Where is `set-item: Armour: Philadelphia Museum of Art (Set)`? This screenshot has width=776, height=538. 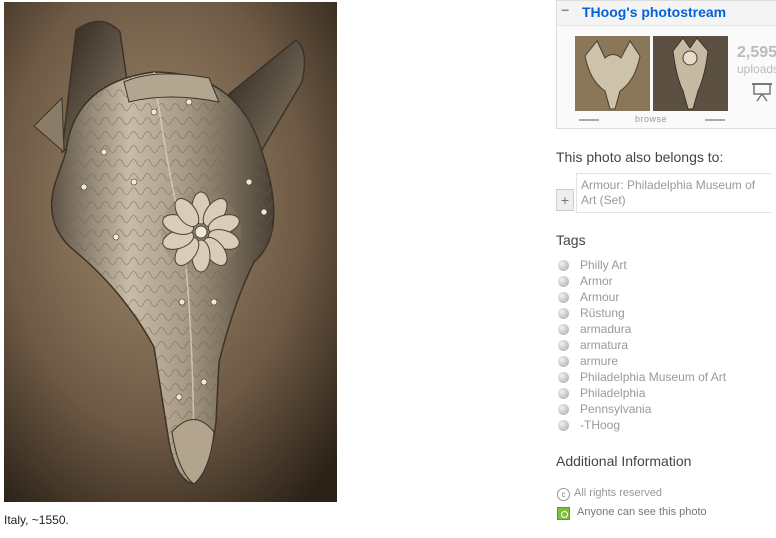
set-item: Armour: Philadelphia Museum of Art (Set) is located at coordinates (673, 193).